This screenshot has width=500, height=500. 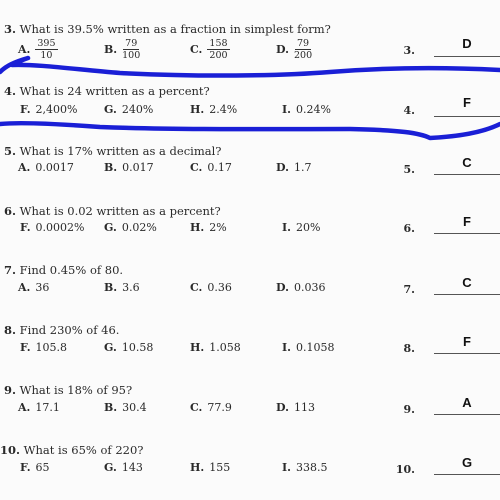 I want to click on choice-c: C. 77.9, so click(x=211, y=407).